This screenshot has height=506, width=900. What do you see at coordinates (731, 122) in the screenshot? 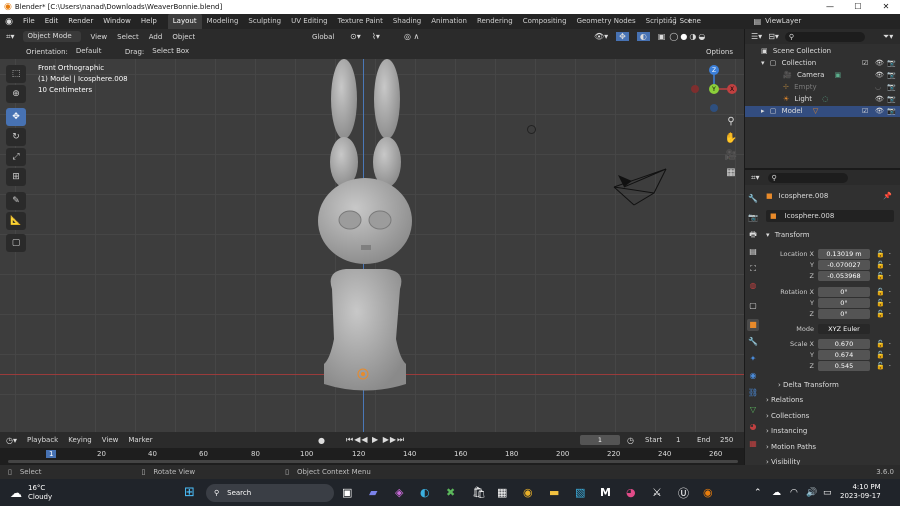
I see `zoom-icon: ⚲` at bounding box center [731, 122].